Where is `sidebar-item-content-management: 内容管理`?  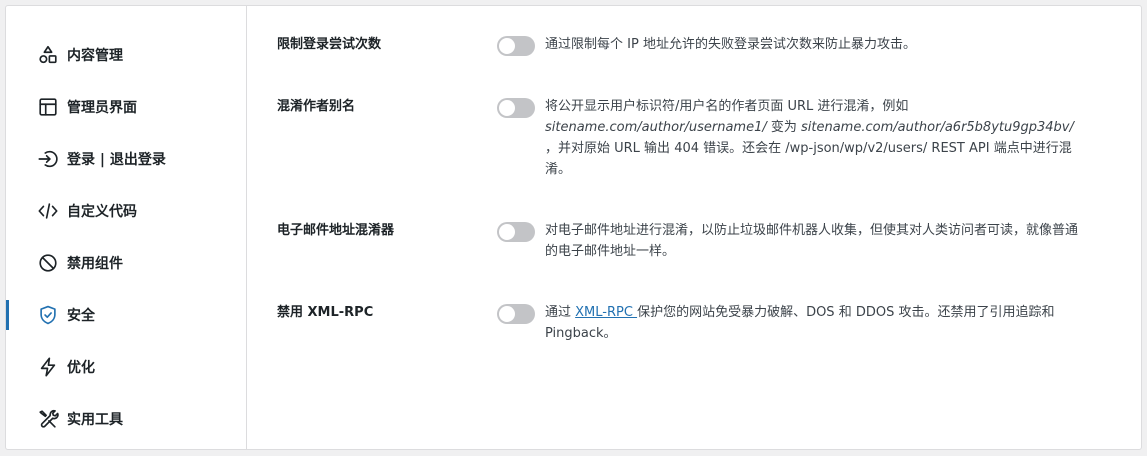
sidebar-item-content-management: 内容管理 is located at coordinates (126, 55).